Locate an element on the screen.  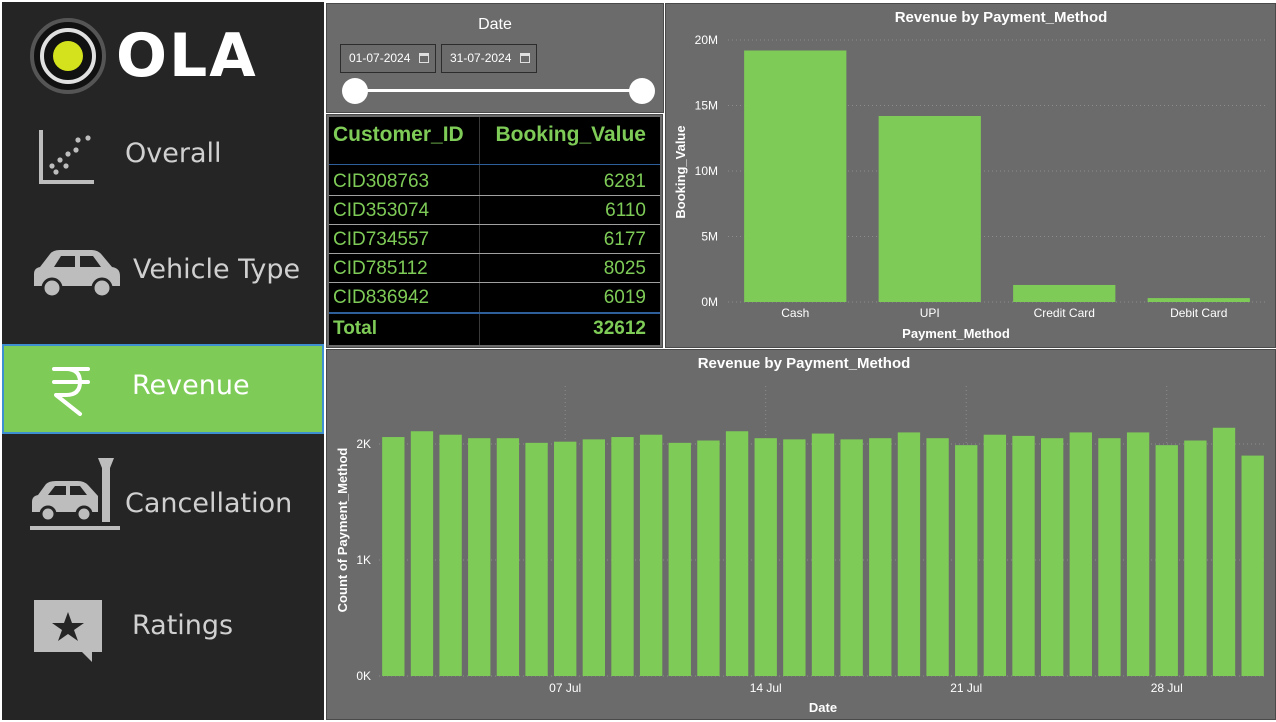
header-customer-id: Customer_ID is located at coordinates (398, 135).